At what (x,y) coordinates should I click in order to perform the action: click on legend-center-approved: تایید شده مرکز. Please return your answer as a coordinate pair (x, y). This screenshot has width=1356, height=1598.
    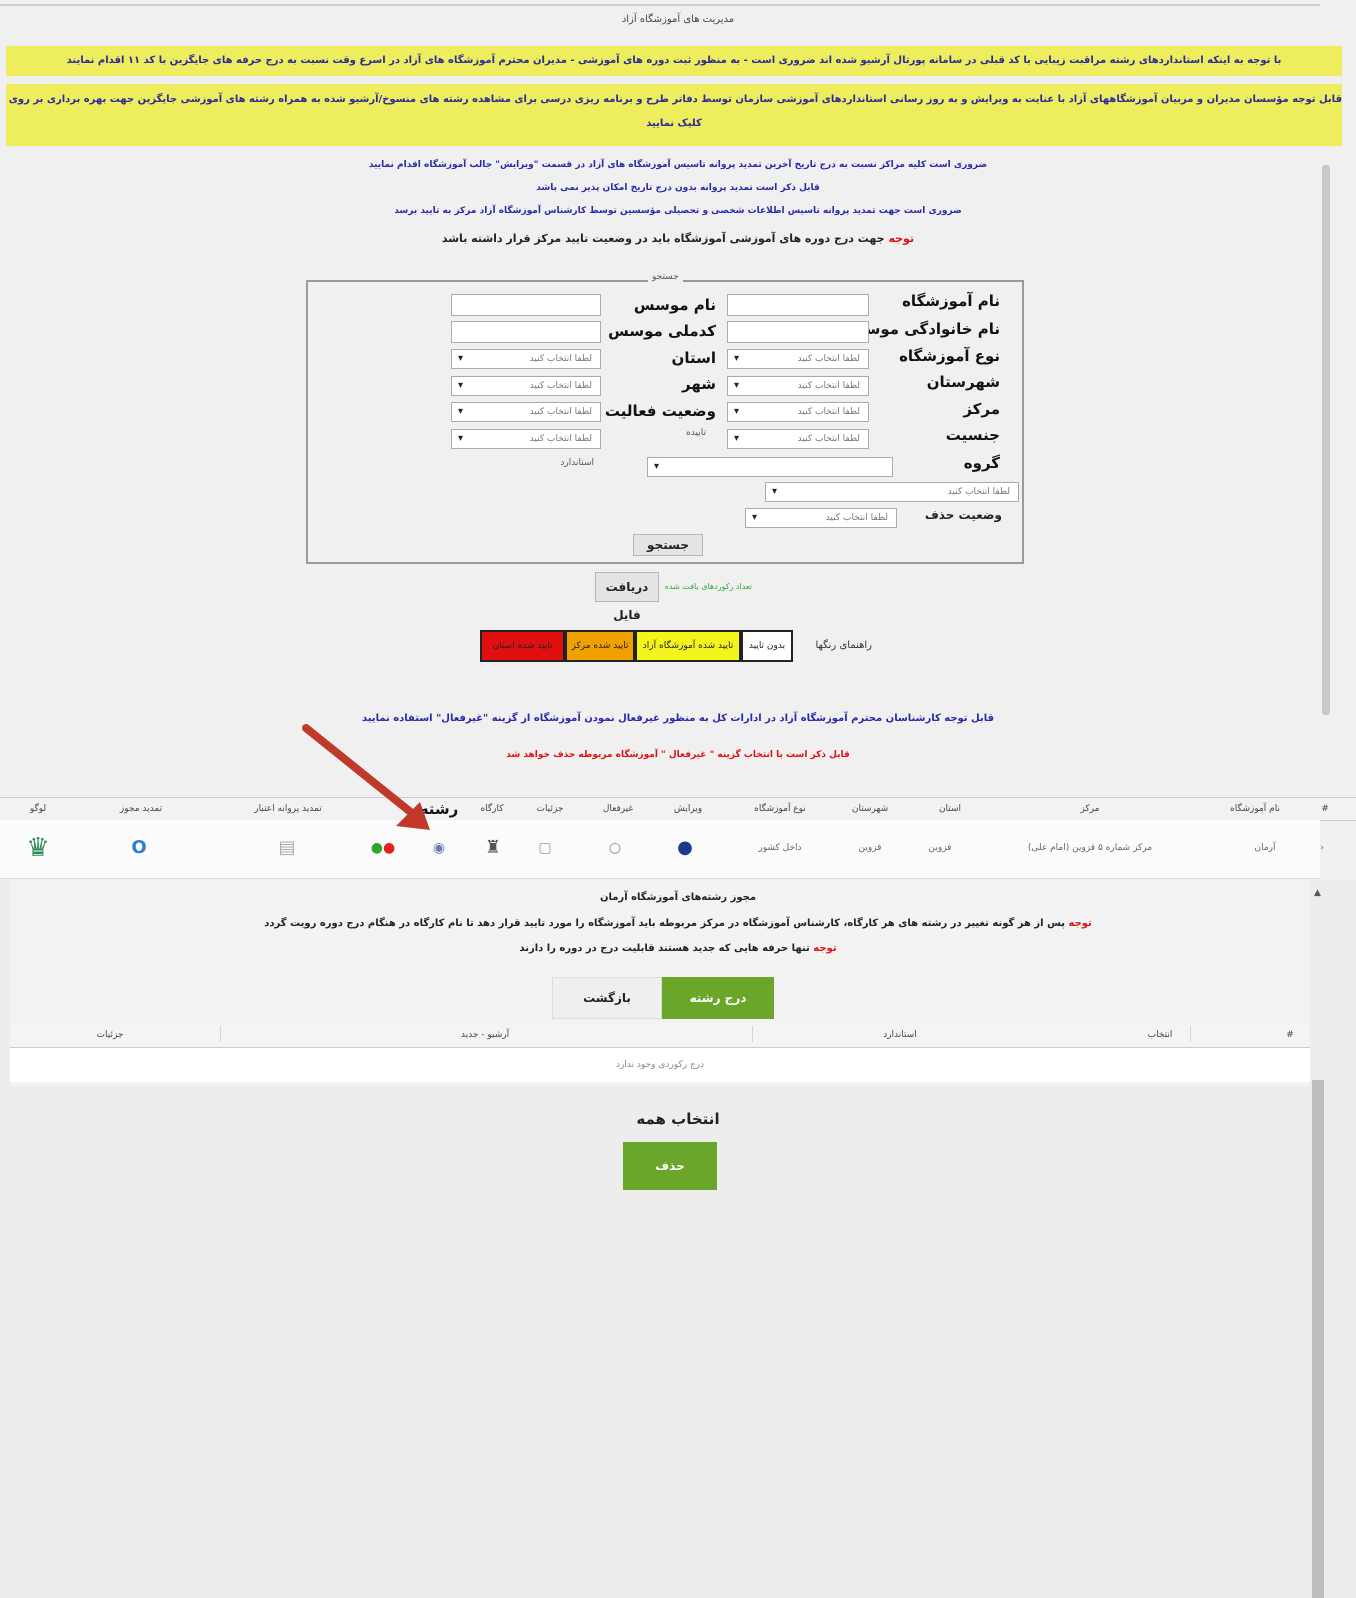
    Looking at the image, I should click on (600, 646).